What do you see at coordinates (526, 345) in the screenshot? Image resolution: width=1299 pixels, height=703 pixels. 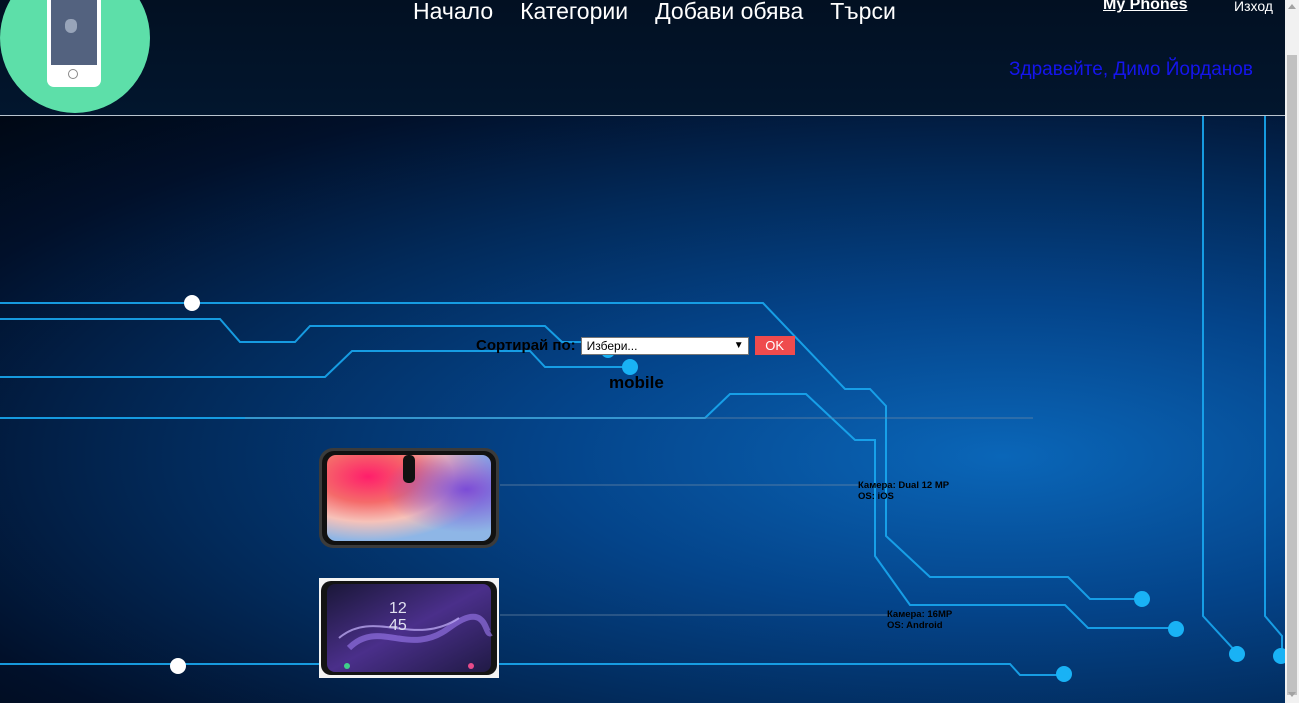 I see `sort-label: Сортирай по:` at bounding box center [526, 345].